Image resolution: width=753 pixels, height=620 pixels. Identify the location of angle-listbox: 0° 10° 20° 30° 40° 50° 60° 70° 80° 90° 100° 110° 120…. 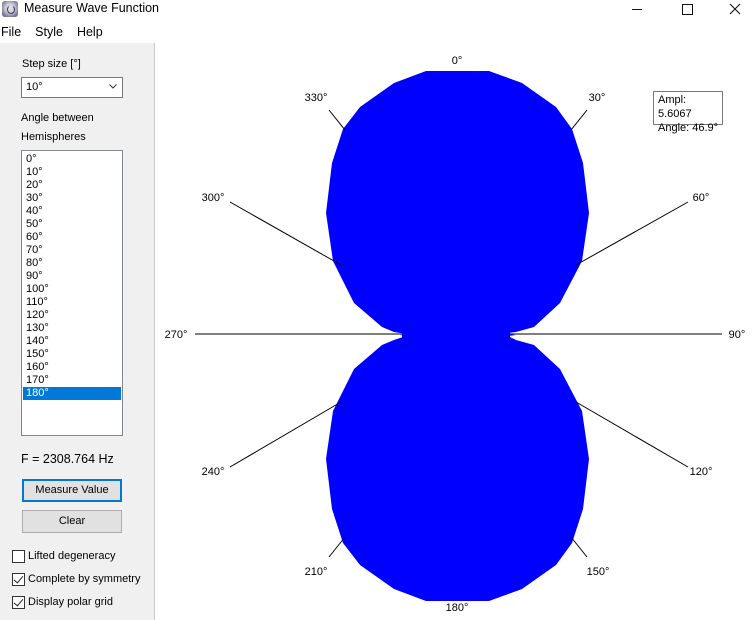
(72, 293).